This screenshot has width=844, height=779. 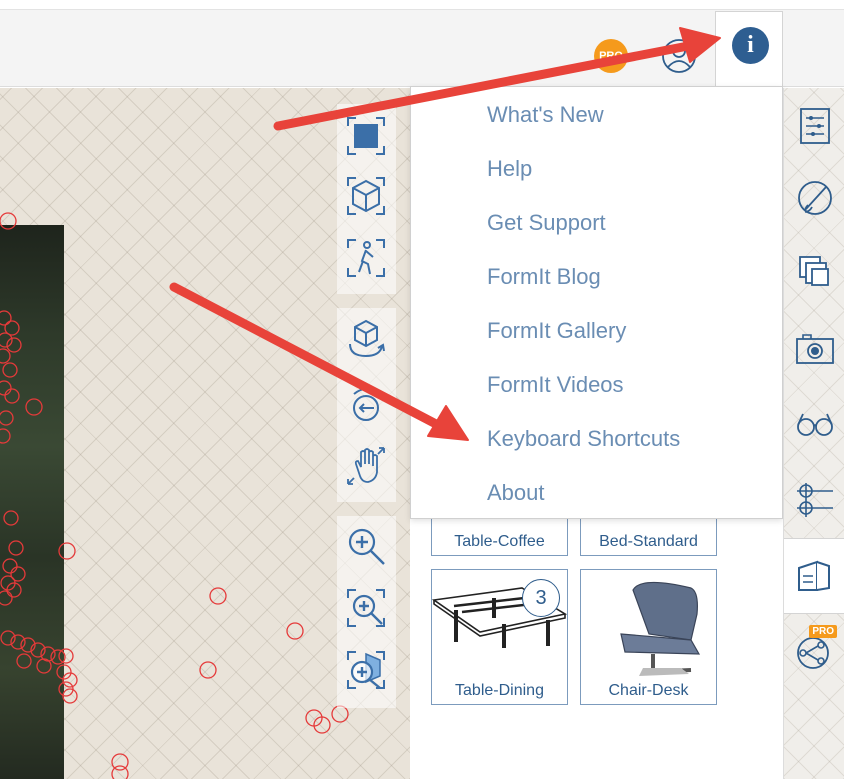 I want to click on materials-icon, so click(x=814, y=198).